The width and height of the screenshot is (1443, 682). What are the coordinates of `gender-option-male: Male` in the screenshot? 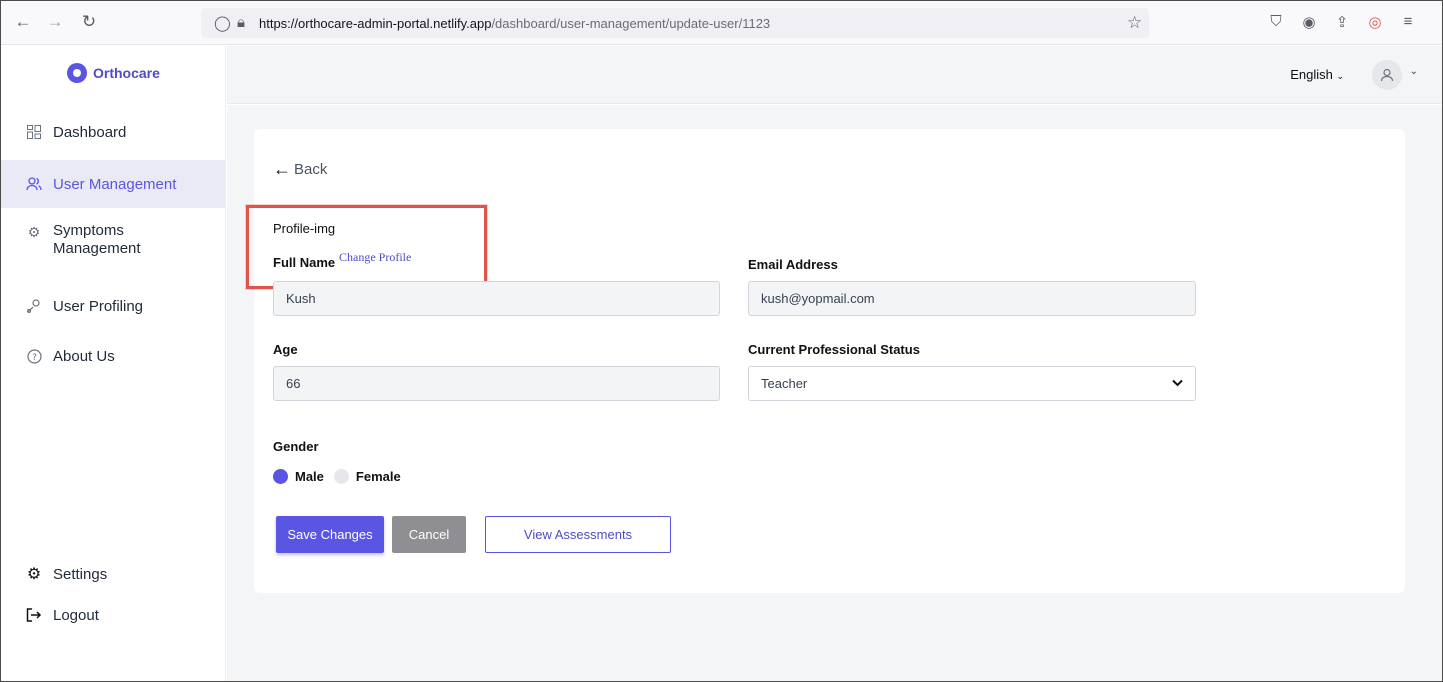 It's located at (309, 476).